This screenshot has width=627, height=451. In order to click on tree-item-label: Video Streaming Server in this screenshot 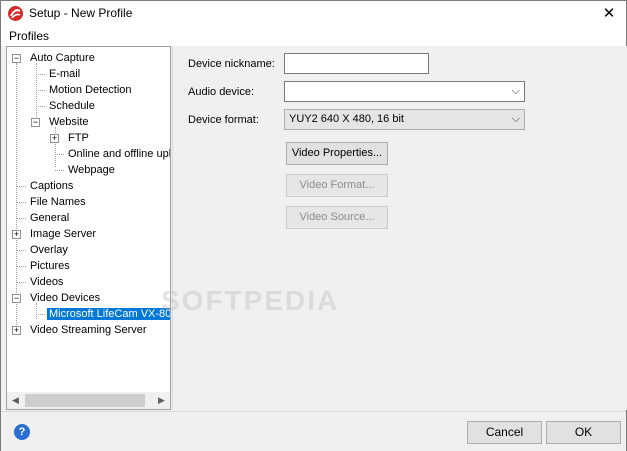, I will do `click(88, 330)`.